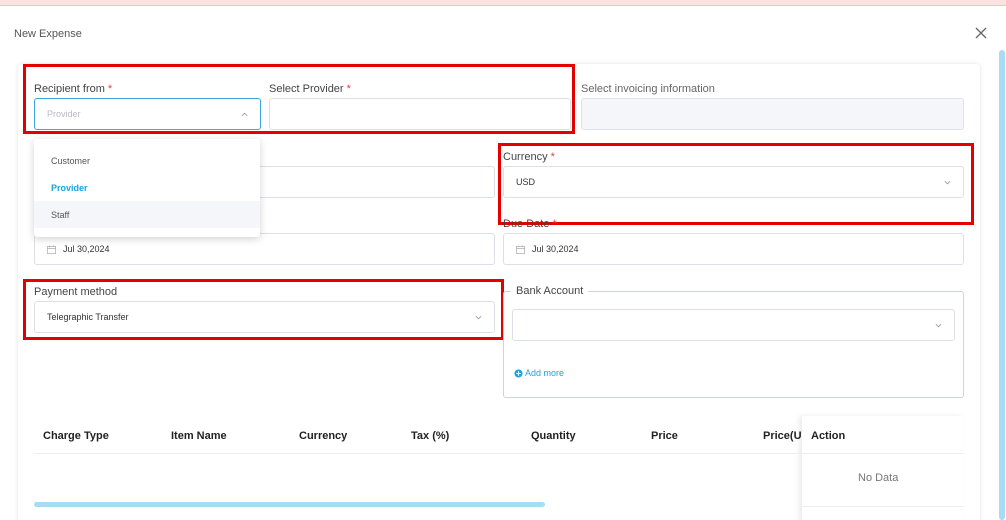  I want to click on bank-account-legend: Bank Account, so click(550, 291).